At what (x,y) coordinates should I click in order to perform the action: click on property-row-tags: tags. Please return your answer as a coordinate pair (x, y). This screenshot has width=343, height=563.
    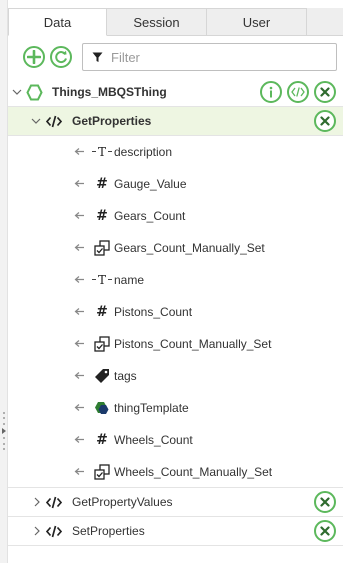
    Looking at the image, I should click on (175, 376).